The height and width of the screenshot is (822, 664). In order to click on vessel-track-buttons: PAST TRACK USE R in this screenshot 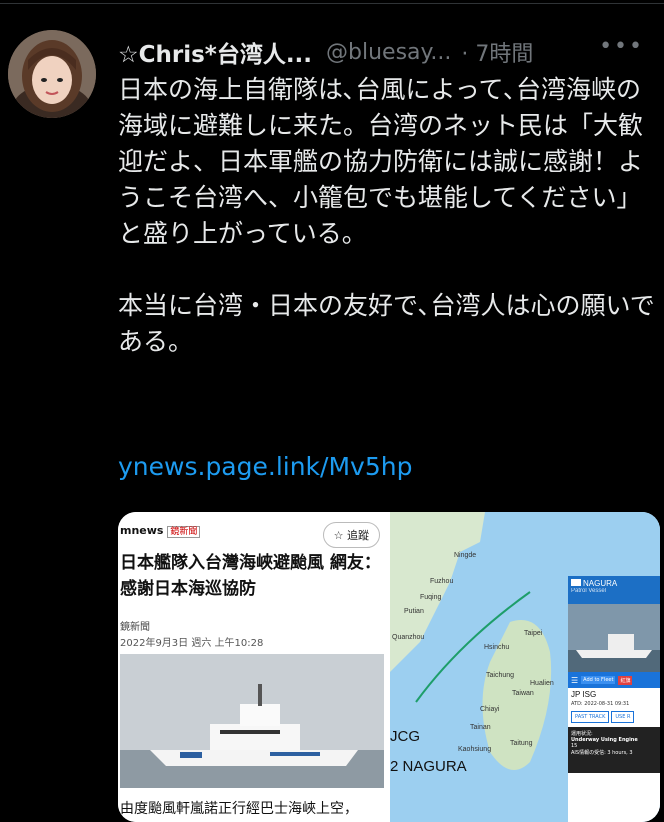, I will do `click(614, 717)`.